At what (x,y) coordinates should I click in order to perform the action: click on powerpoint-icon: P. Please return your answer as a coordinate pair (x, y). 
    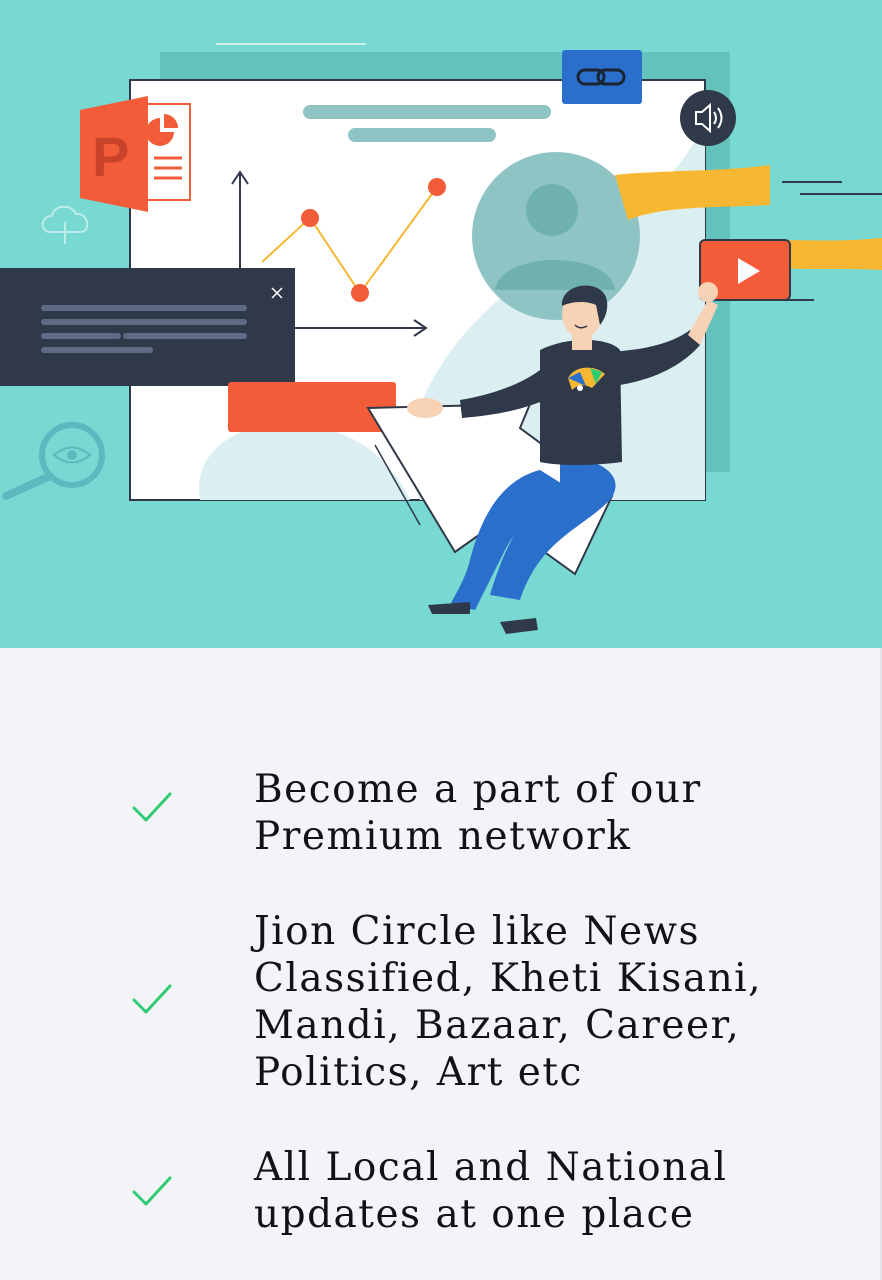
    Looking at the image, I should click on (135, 154).